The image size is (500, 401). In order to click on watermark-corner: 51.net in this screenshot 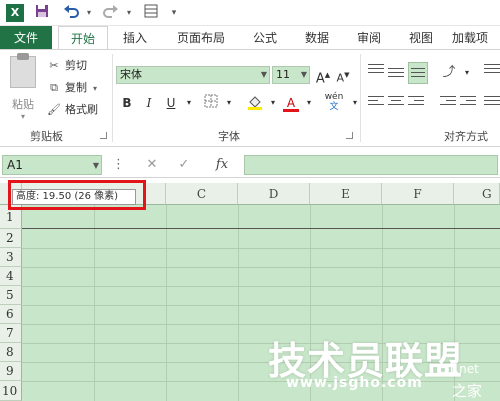, I will do `click(459, 369)`.